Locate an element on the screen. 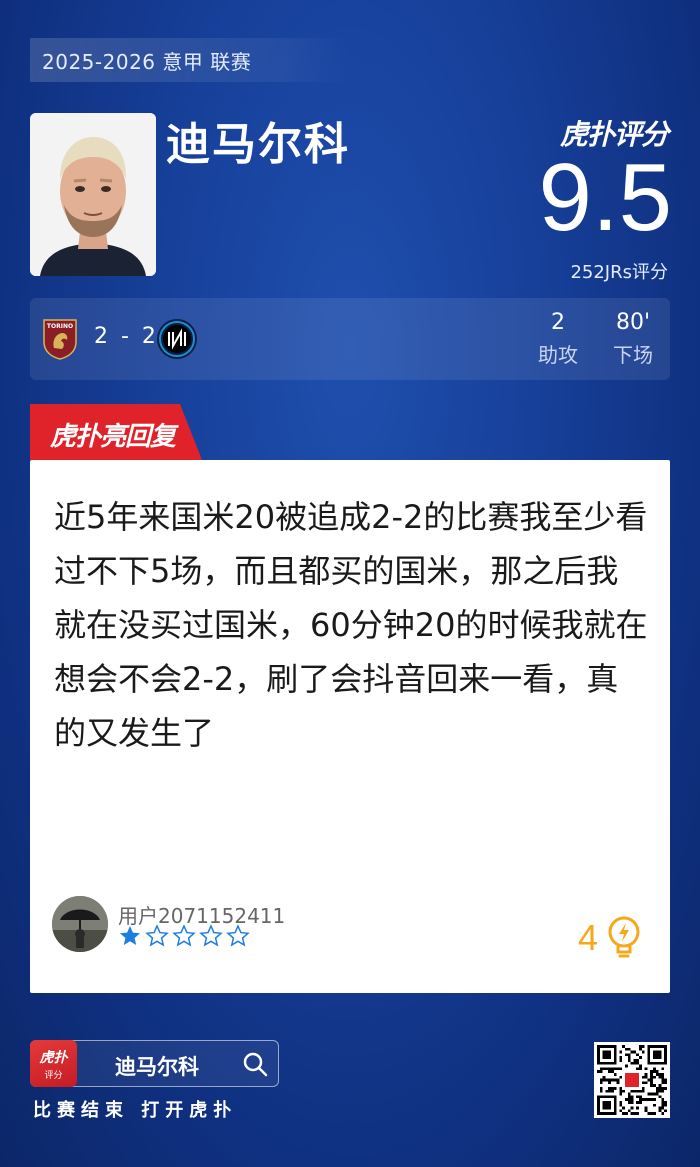 This screenshot has width=700, height=1167. search-icon is located at coordinates (255, 1064).